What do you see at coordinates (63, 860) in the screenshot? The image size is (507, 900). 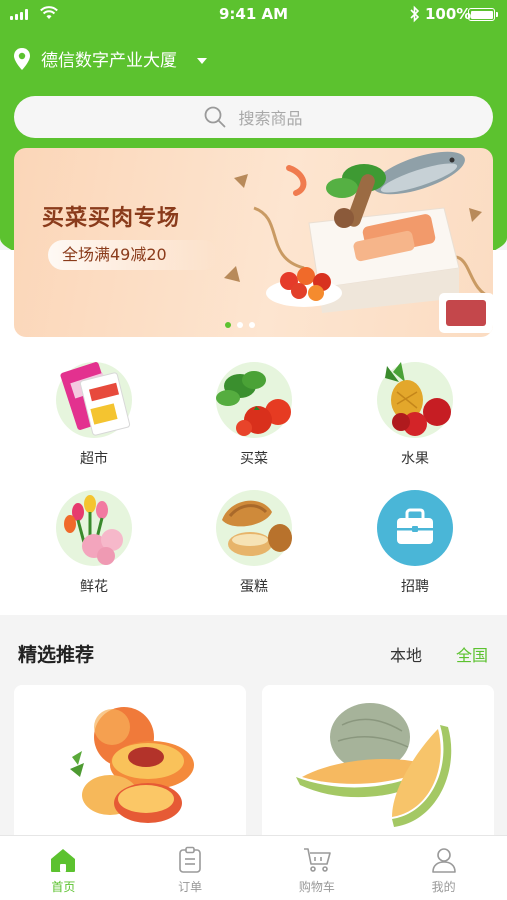 I see `home-icon` at bounding box center [63, 860].